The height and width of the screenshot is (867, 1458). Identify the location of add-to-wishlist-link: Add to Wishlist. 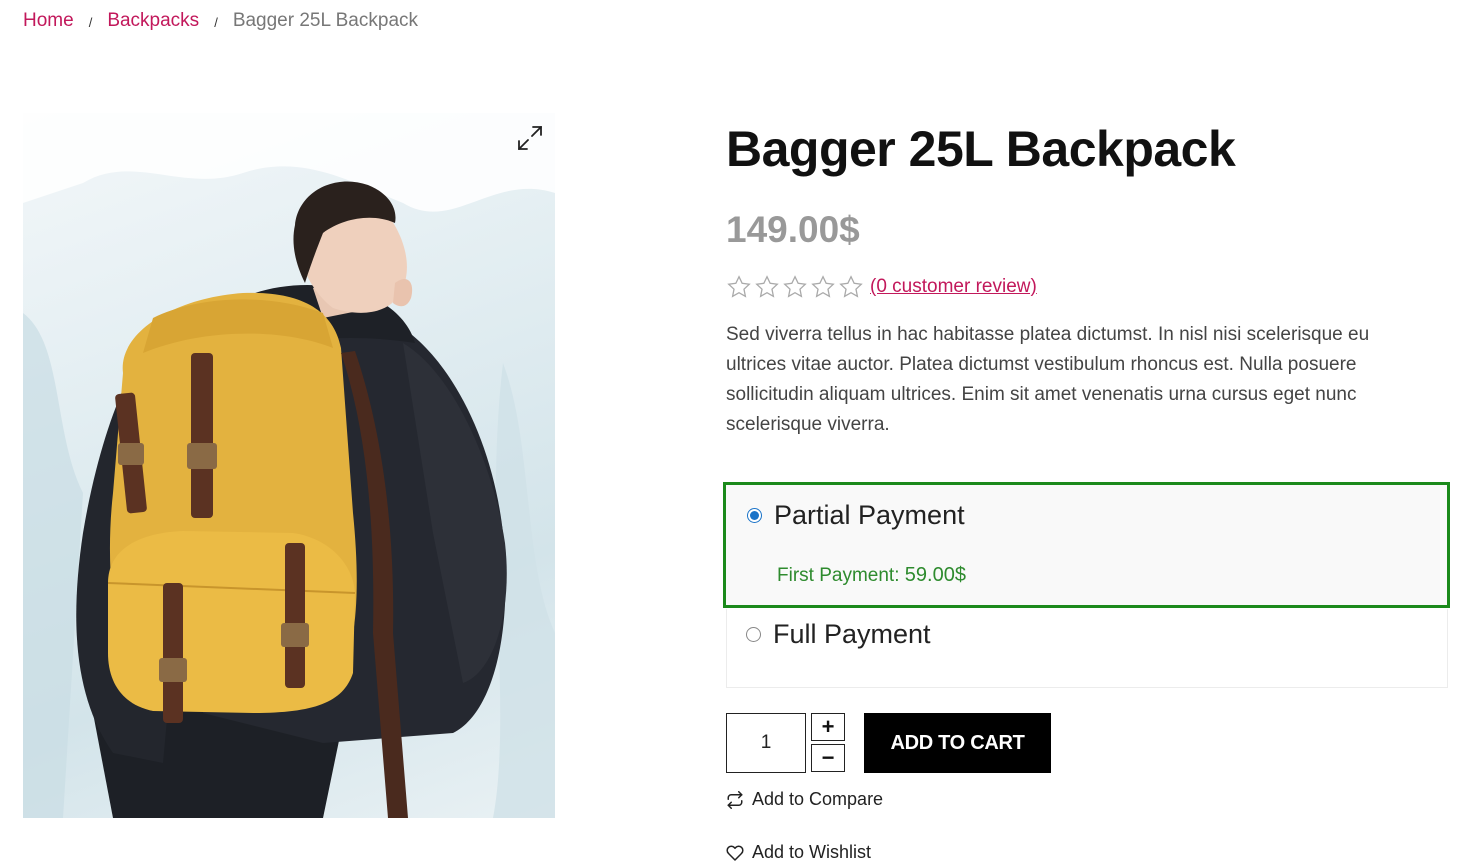
(798, 852).